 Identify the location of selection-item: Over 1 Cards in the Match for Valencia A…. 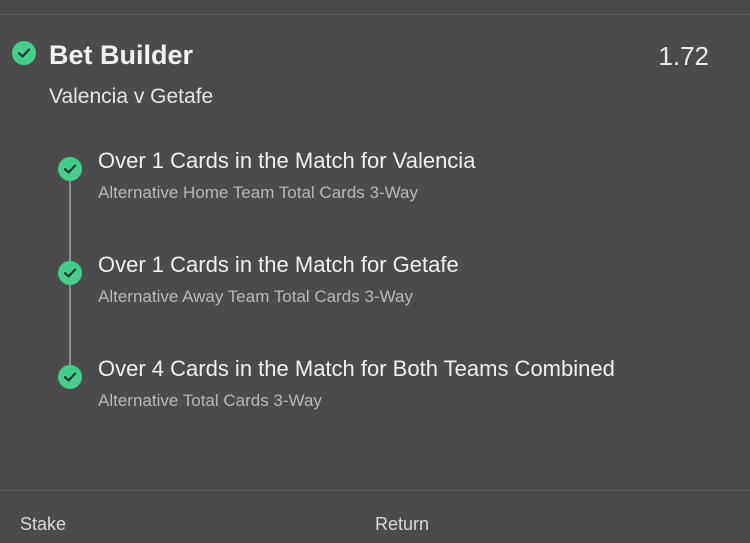
(375, 183).